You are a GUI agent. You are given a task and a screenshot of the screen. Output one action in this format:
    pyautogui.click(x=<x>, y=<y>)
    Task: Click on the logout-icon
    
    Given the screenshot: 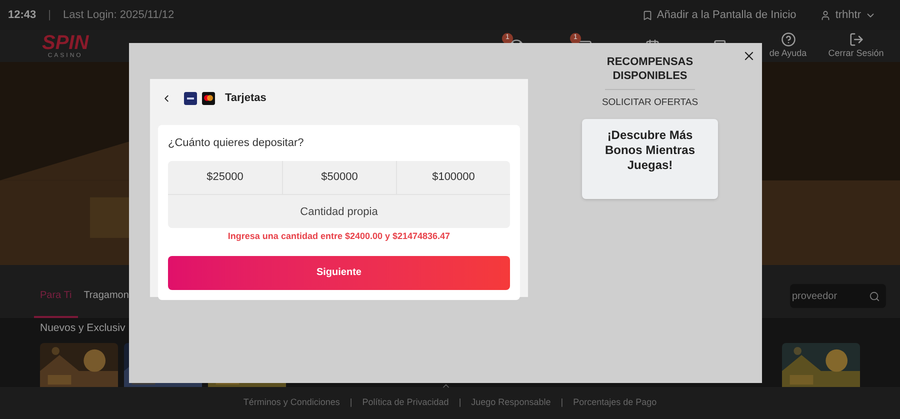 What is the action you would take?
    pyautogui.click(x=856, y=39)
    